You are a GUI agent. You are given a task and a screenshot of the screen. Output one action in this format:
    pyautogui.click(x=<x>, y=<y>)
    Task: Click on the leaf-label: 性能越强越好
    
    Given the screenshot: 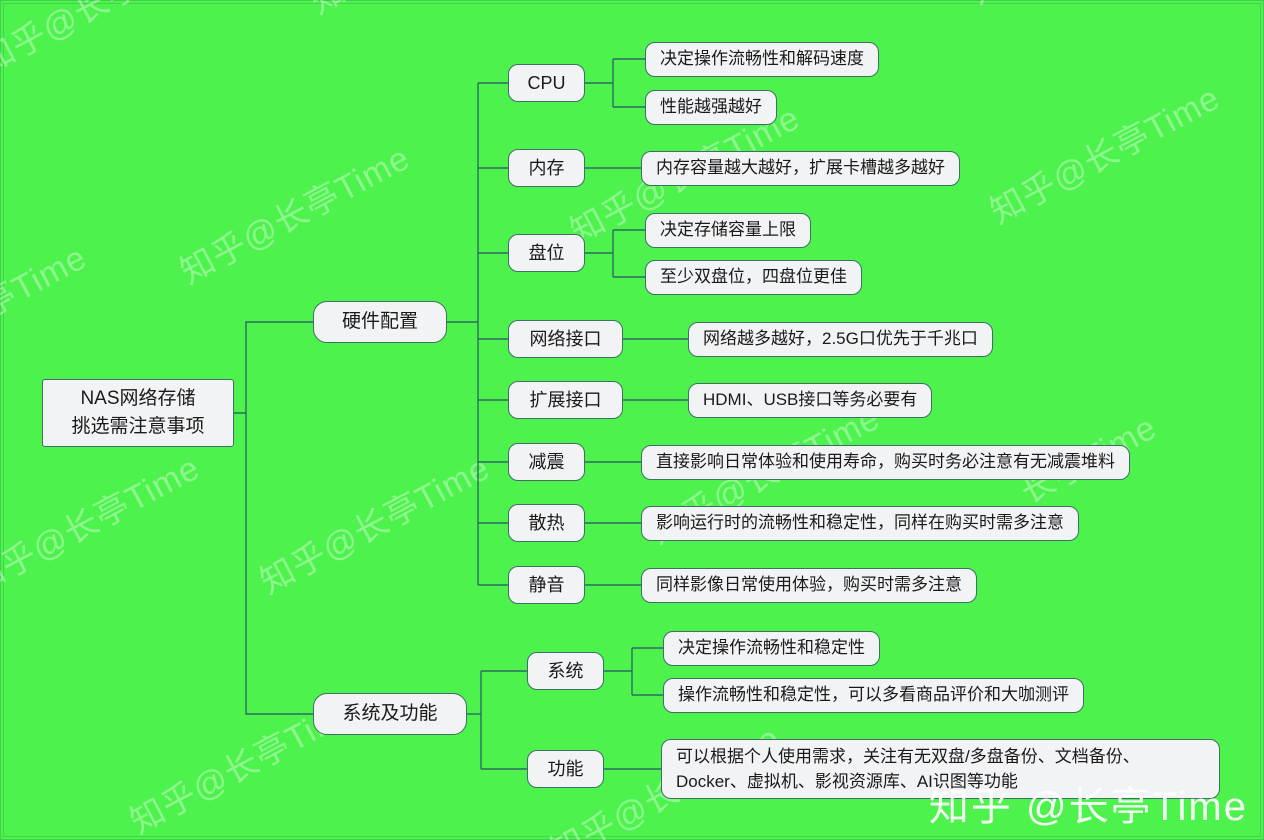 What is the action you would take?
    pyautogui.click(x=711, y=107)
    